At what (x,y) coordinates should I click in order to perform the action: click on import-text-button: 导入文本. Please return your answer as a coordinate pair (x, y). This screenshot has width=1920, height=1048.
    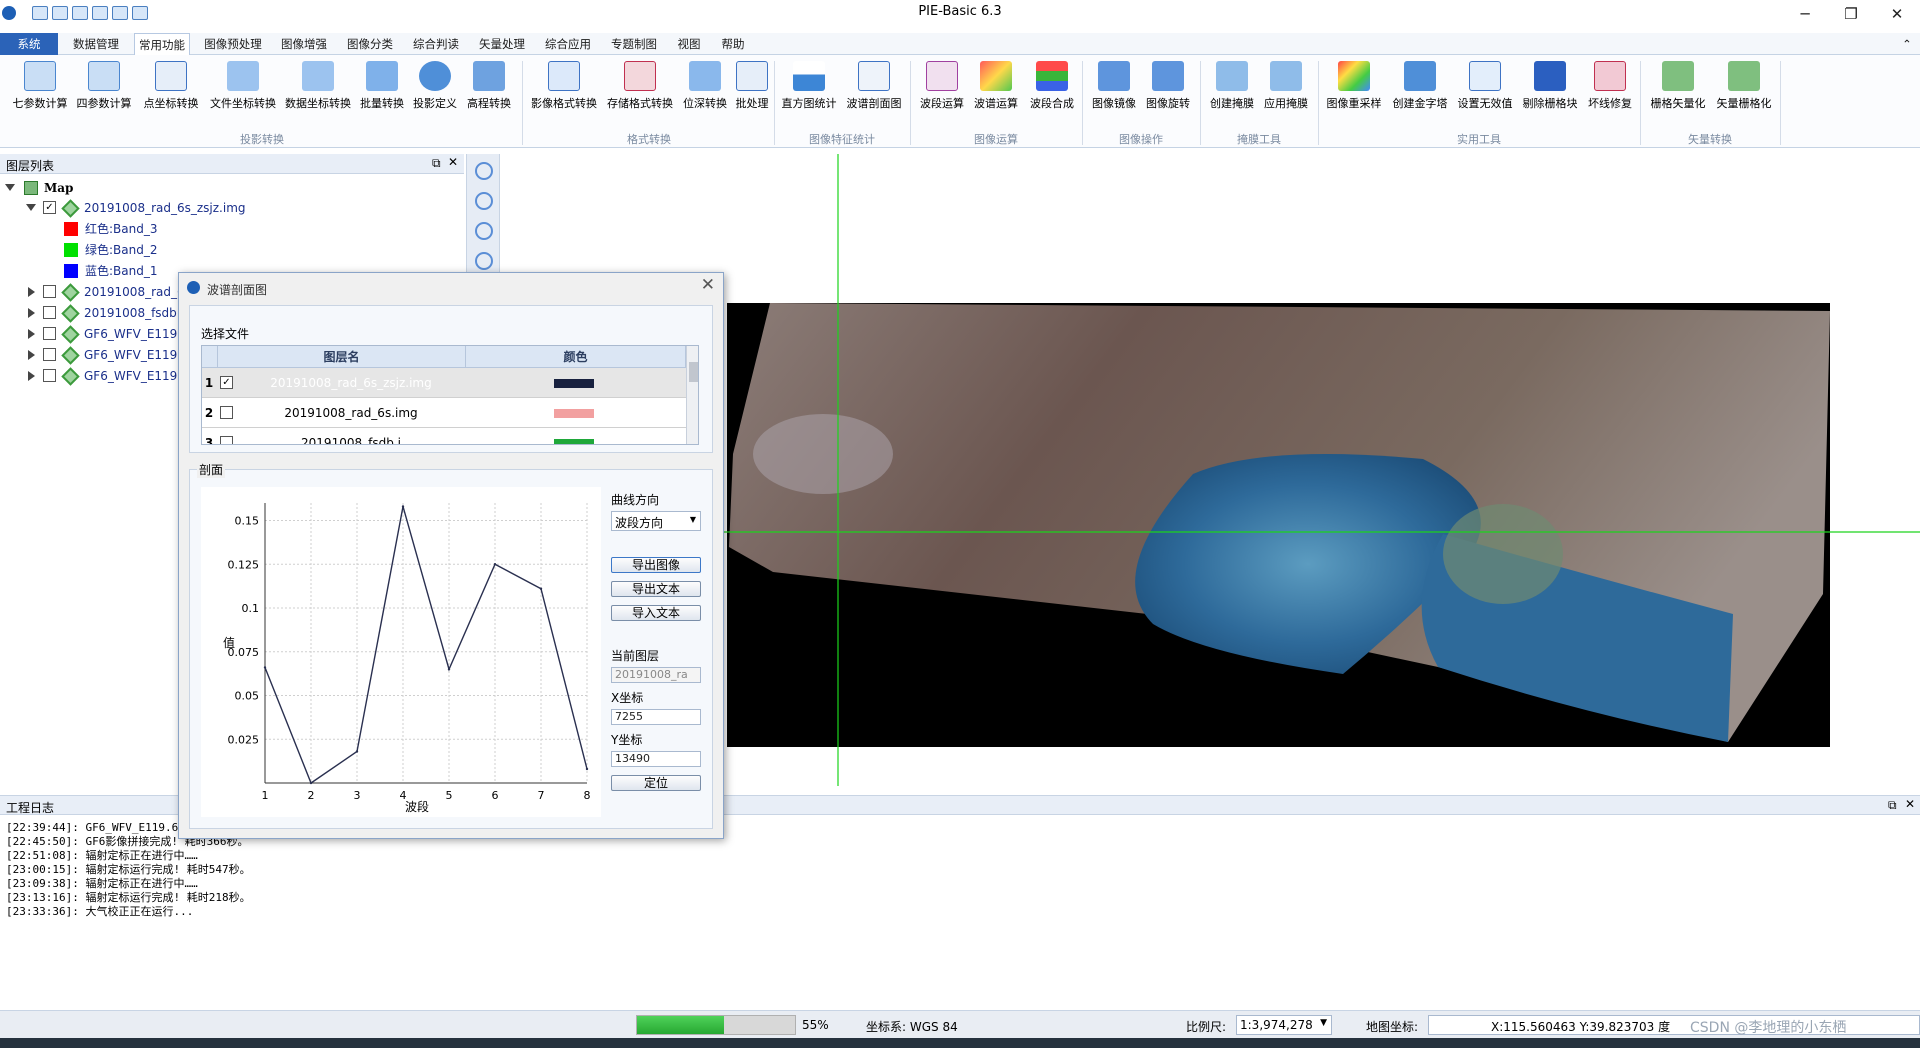
    Looking at the image, I should click on (656, 613).